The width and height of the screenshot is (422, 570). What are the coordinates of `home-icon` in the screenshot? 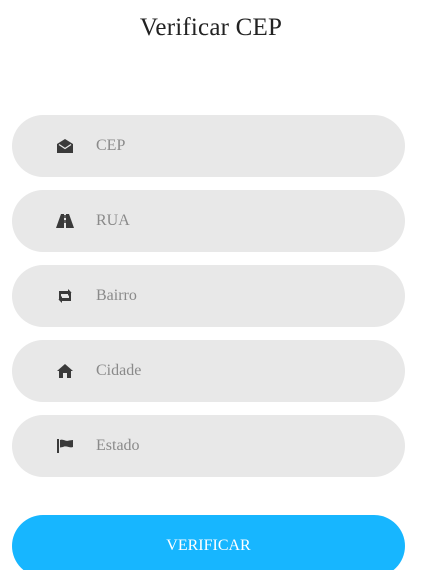 It's located at (65, 371).